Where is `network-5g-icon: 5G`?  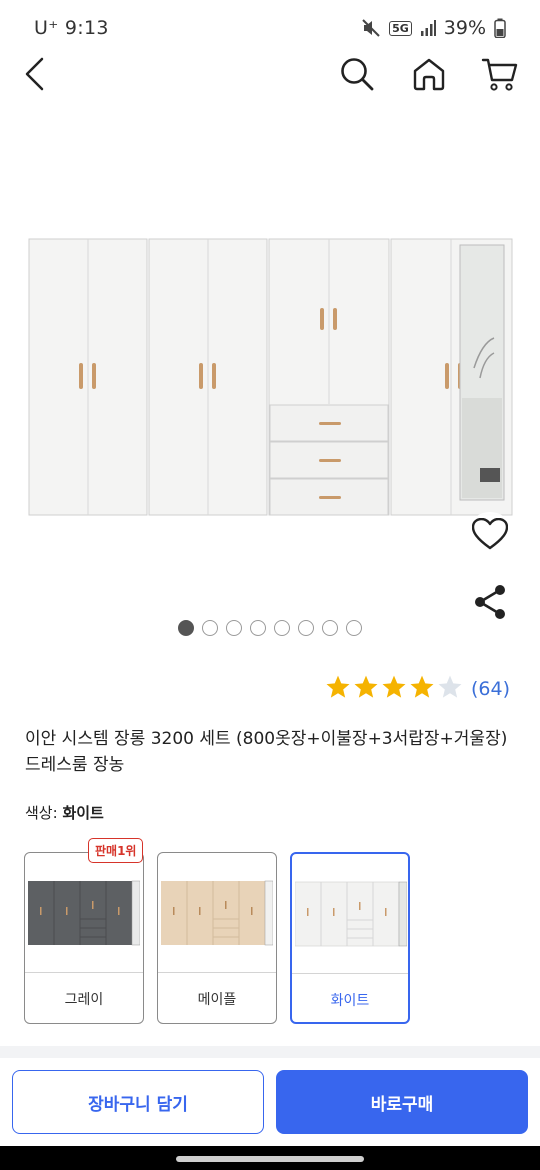 network-5g-icon: 5G is located at coordinates (400, 28).